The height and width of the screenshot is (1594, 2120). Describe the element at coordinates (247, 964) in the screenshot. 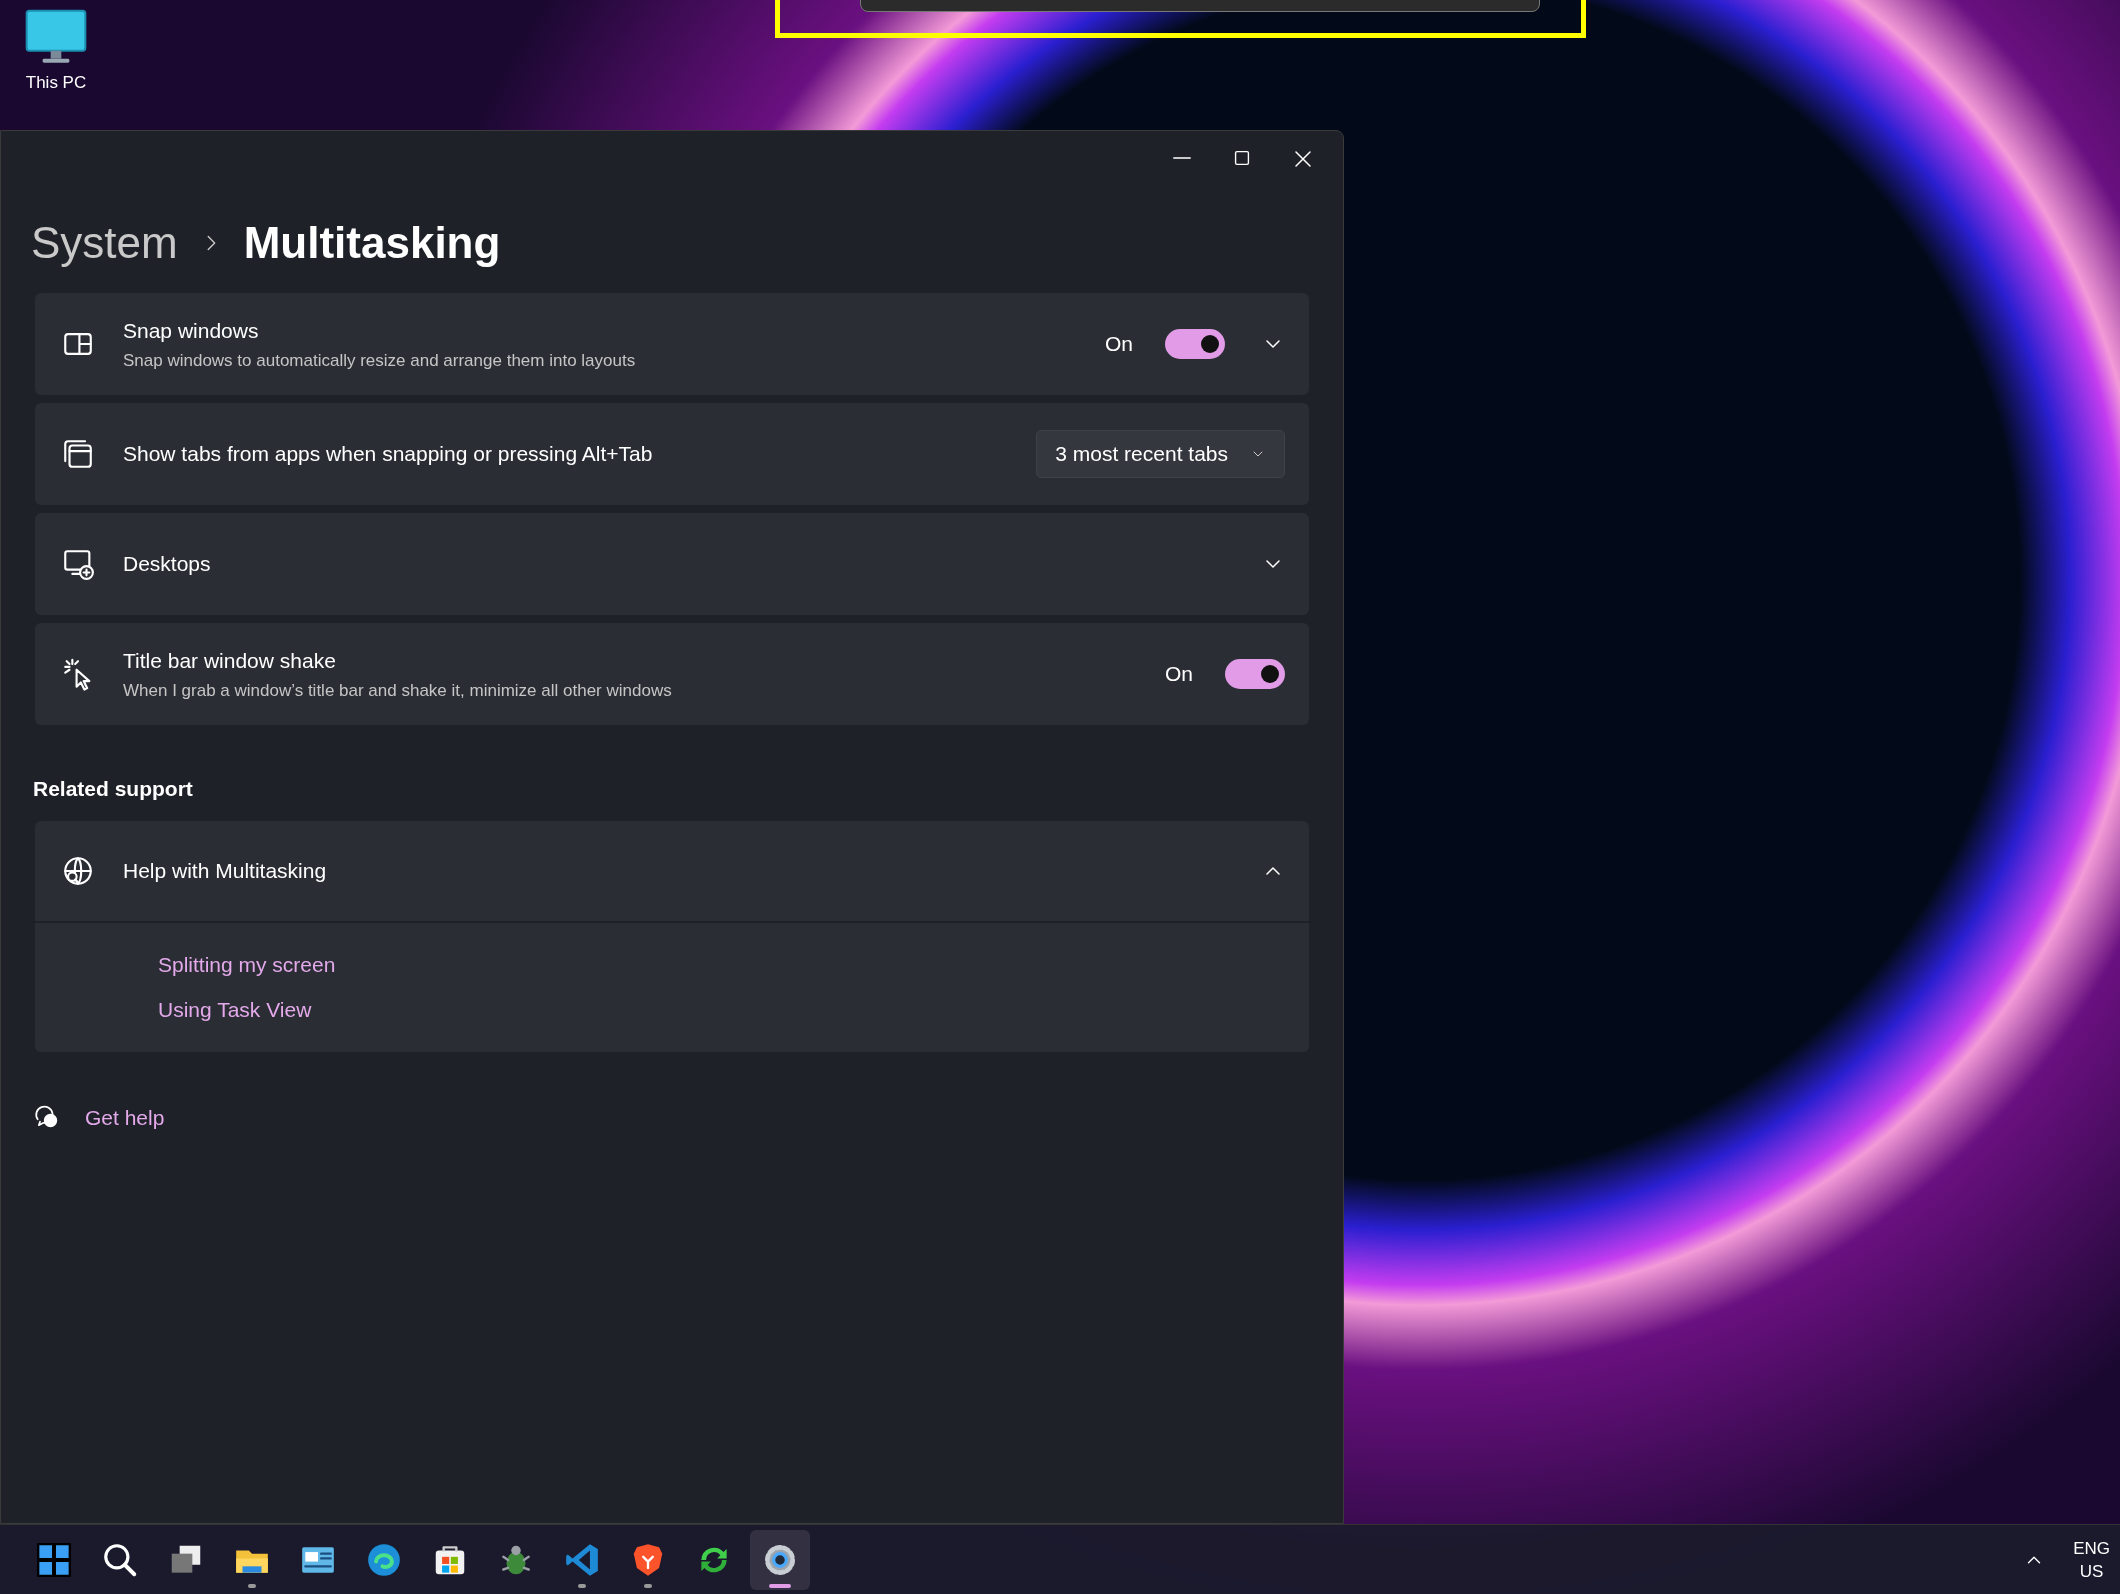

I see `help-link: Splitting my screen` at that location.